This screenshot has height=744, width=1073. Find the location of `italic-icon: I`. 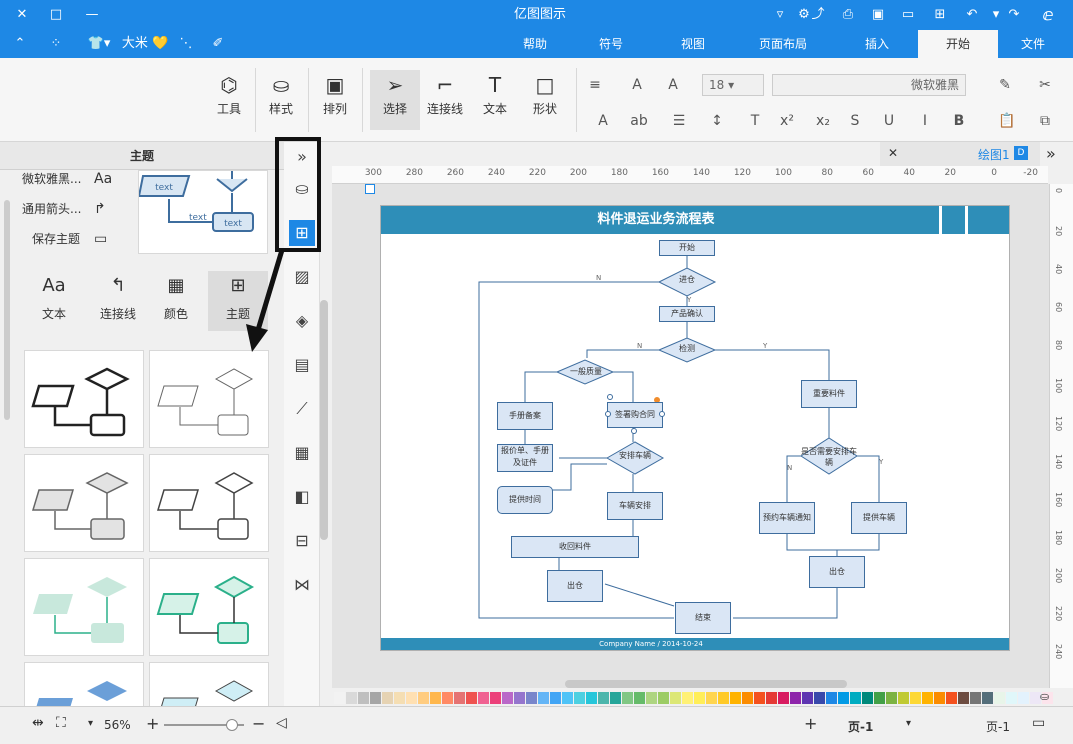

italic-icon: I is located at coordinates (925, 121).